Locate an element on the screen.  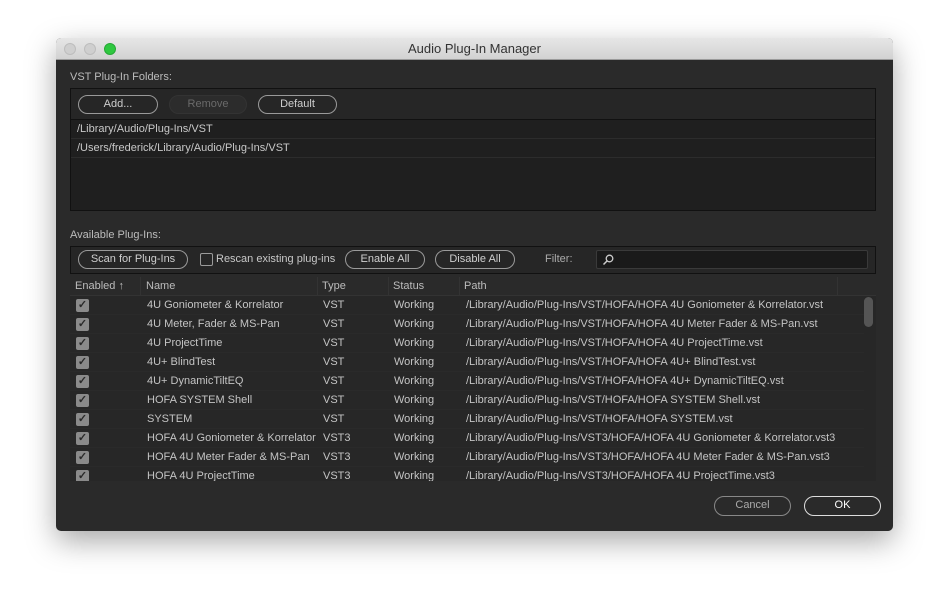
search-icon is located at coordinates (608, 260).